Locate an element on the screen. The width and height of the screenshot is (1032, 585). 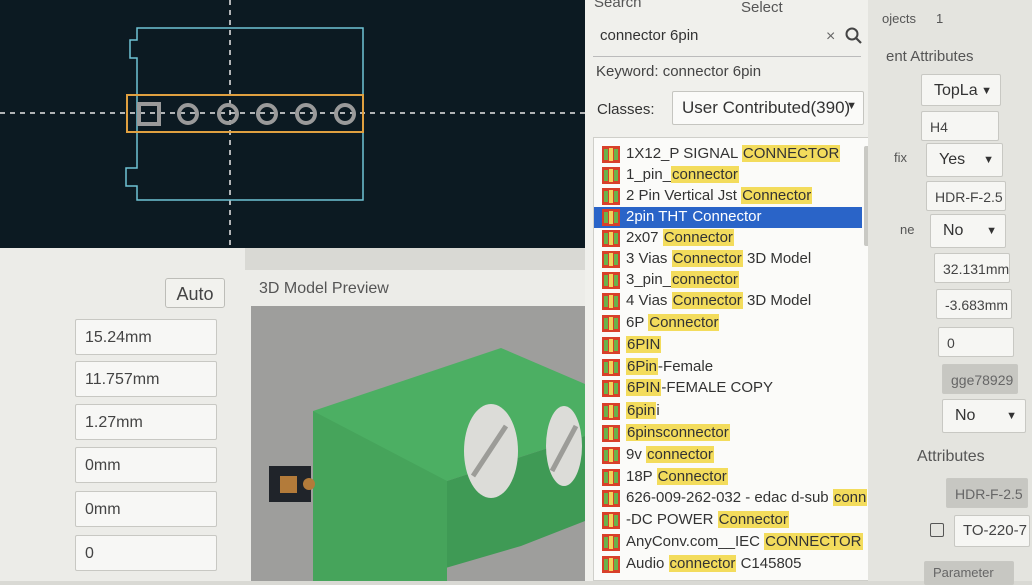
pitch-field: 1.27mm is located at coordinates (146, 422).